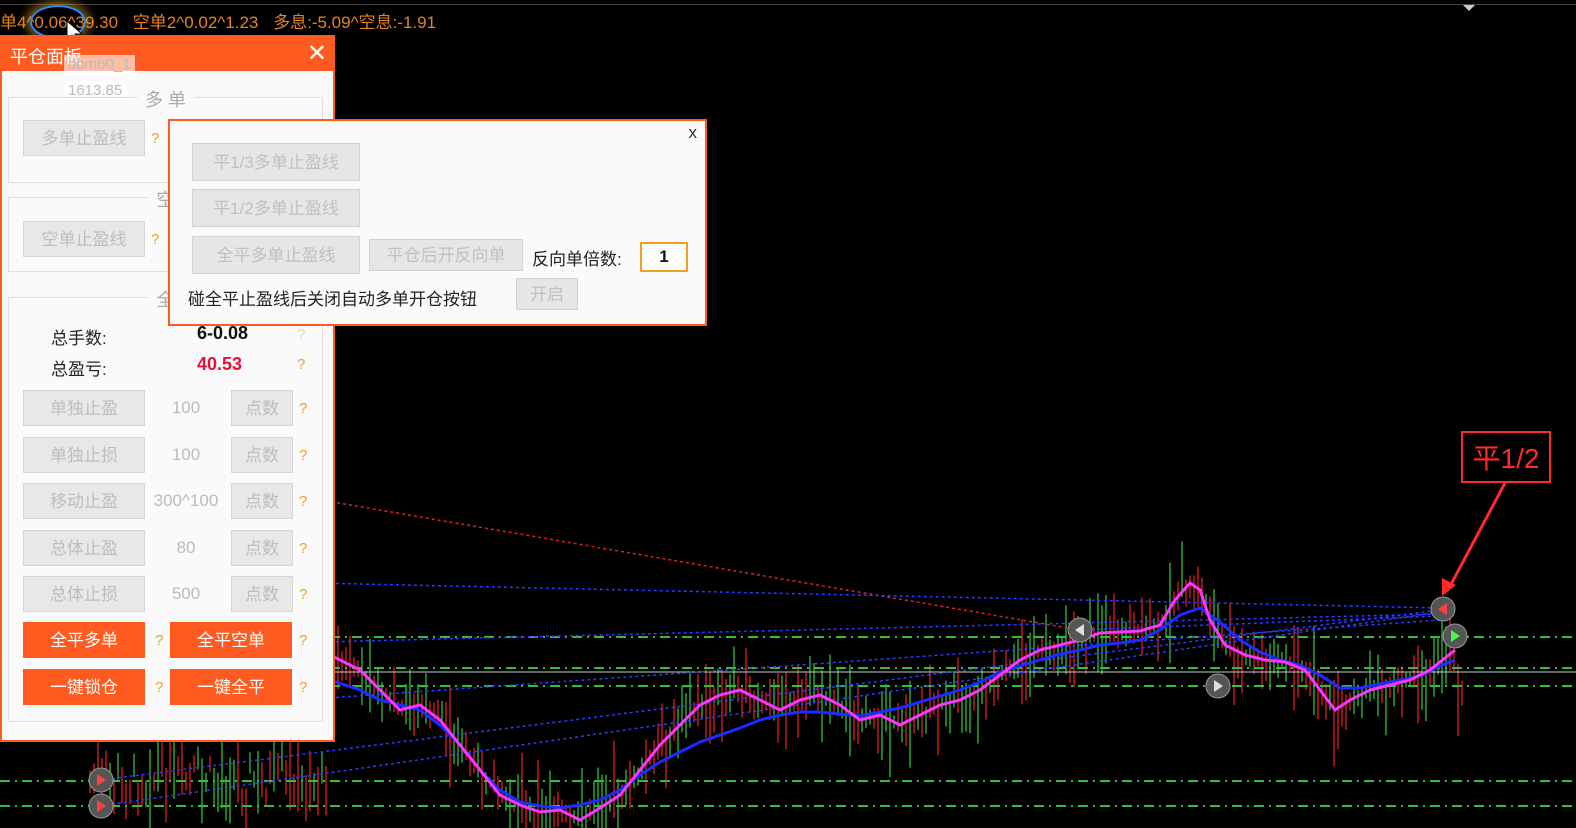 The height and width of the screenshot is (828, 1576). What do you see at coordinates (332, 299) in the screenshot?
I see `auto-close-label: 碰全平止盈线后关闭自动多单开仓按钮` at bounding box center [332, 299].